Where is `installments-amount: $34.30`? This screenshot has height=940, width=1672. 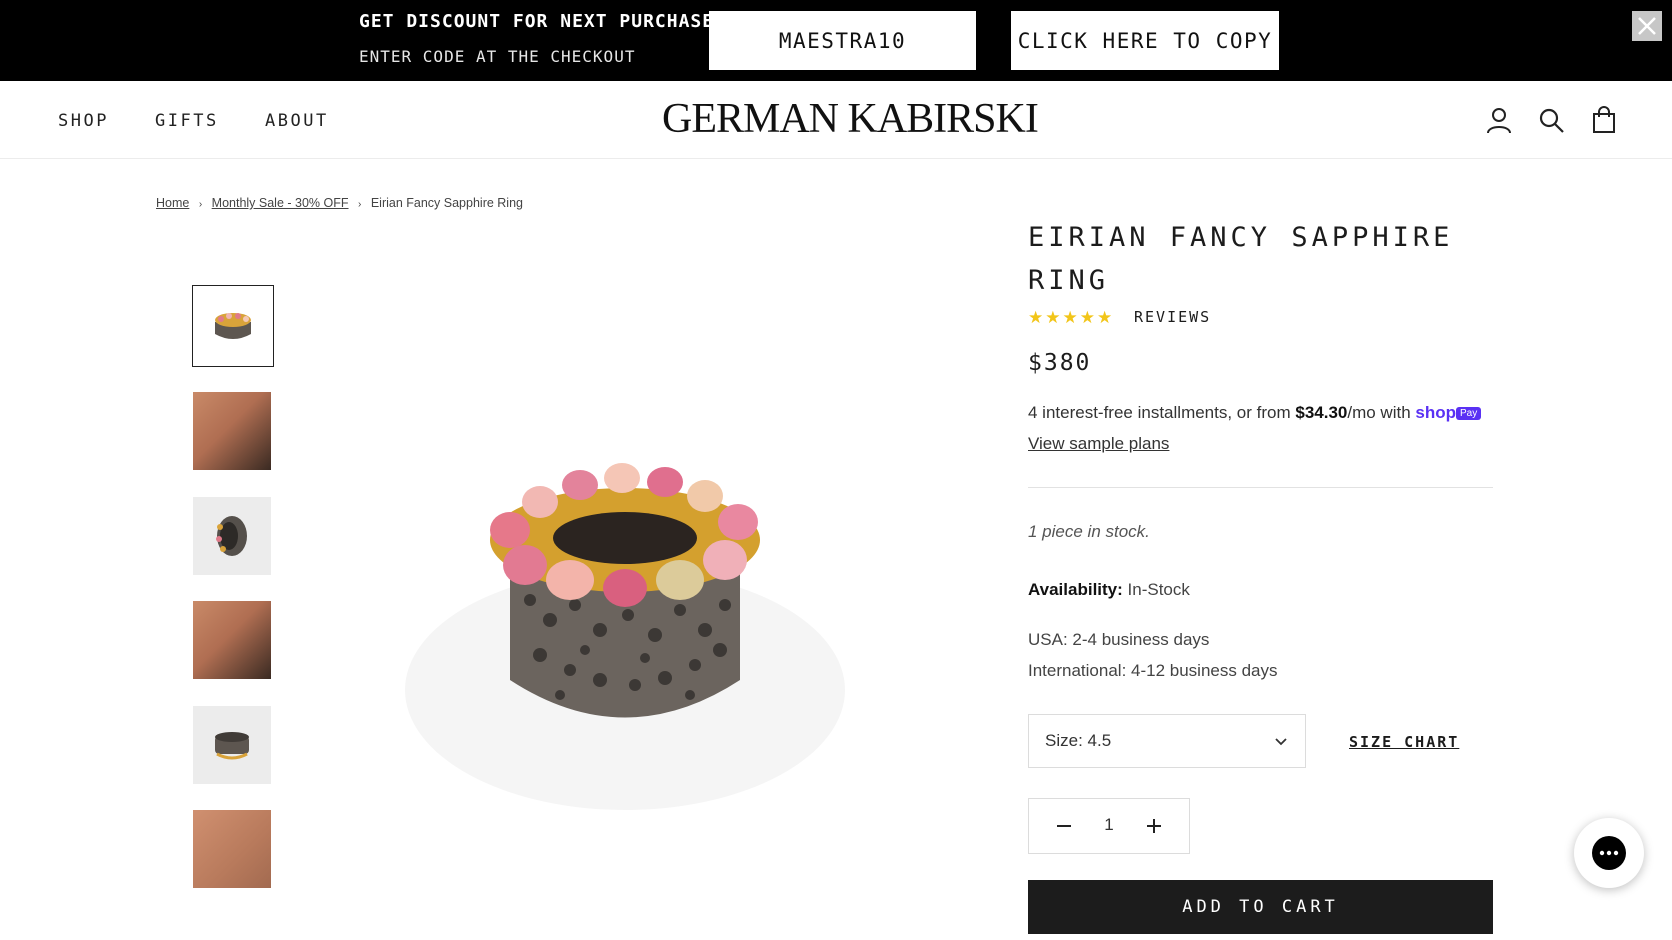 installments-amount: $34.30 is located at coordinates (1321, 412).